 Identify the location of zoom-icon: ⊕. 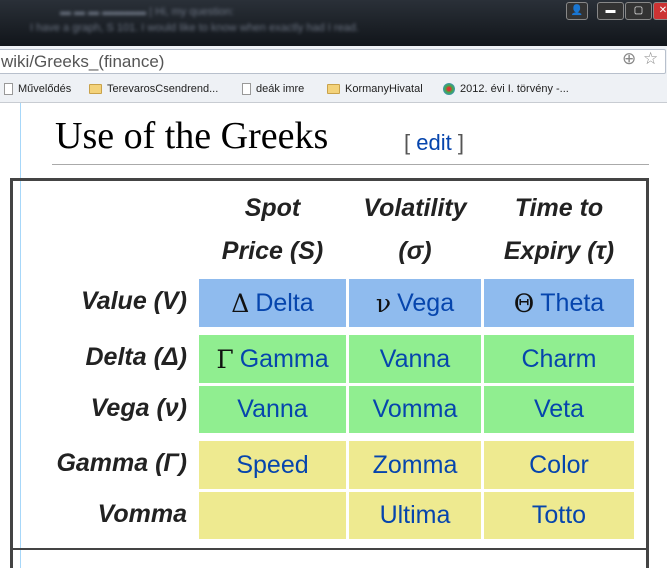
(629, 59).